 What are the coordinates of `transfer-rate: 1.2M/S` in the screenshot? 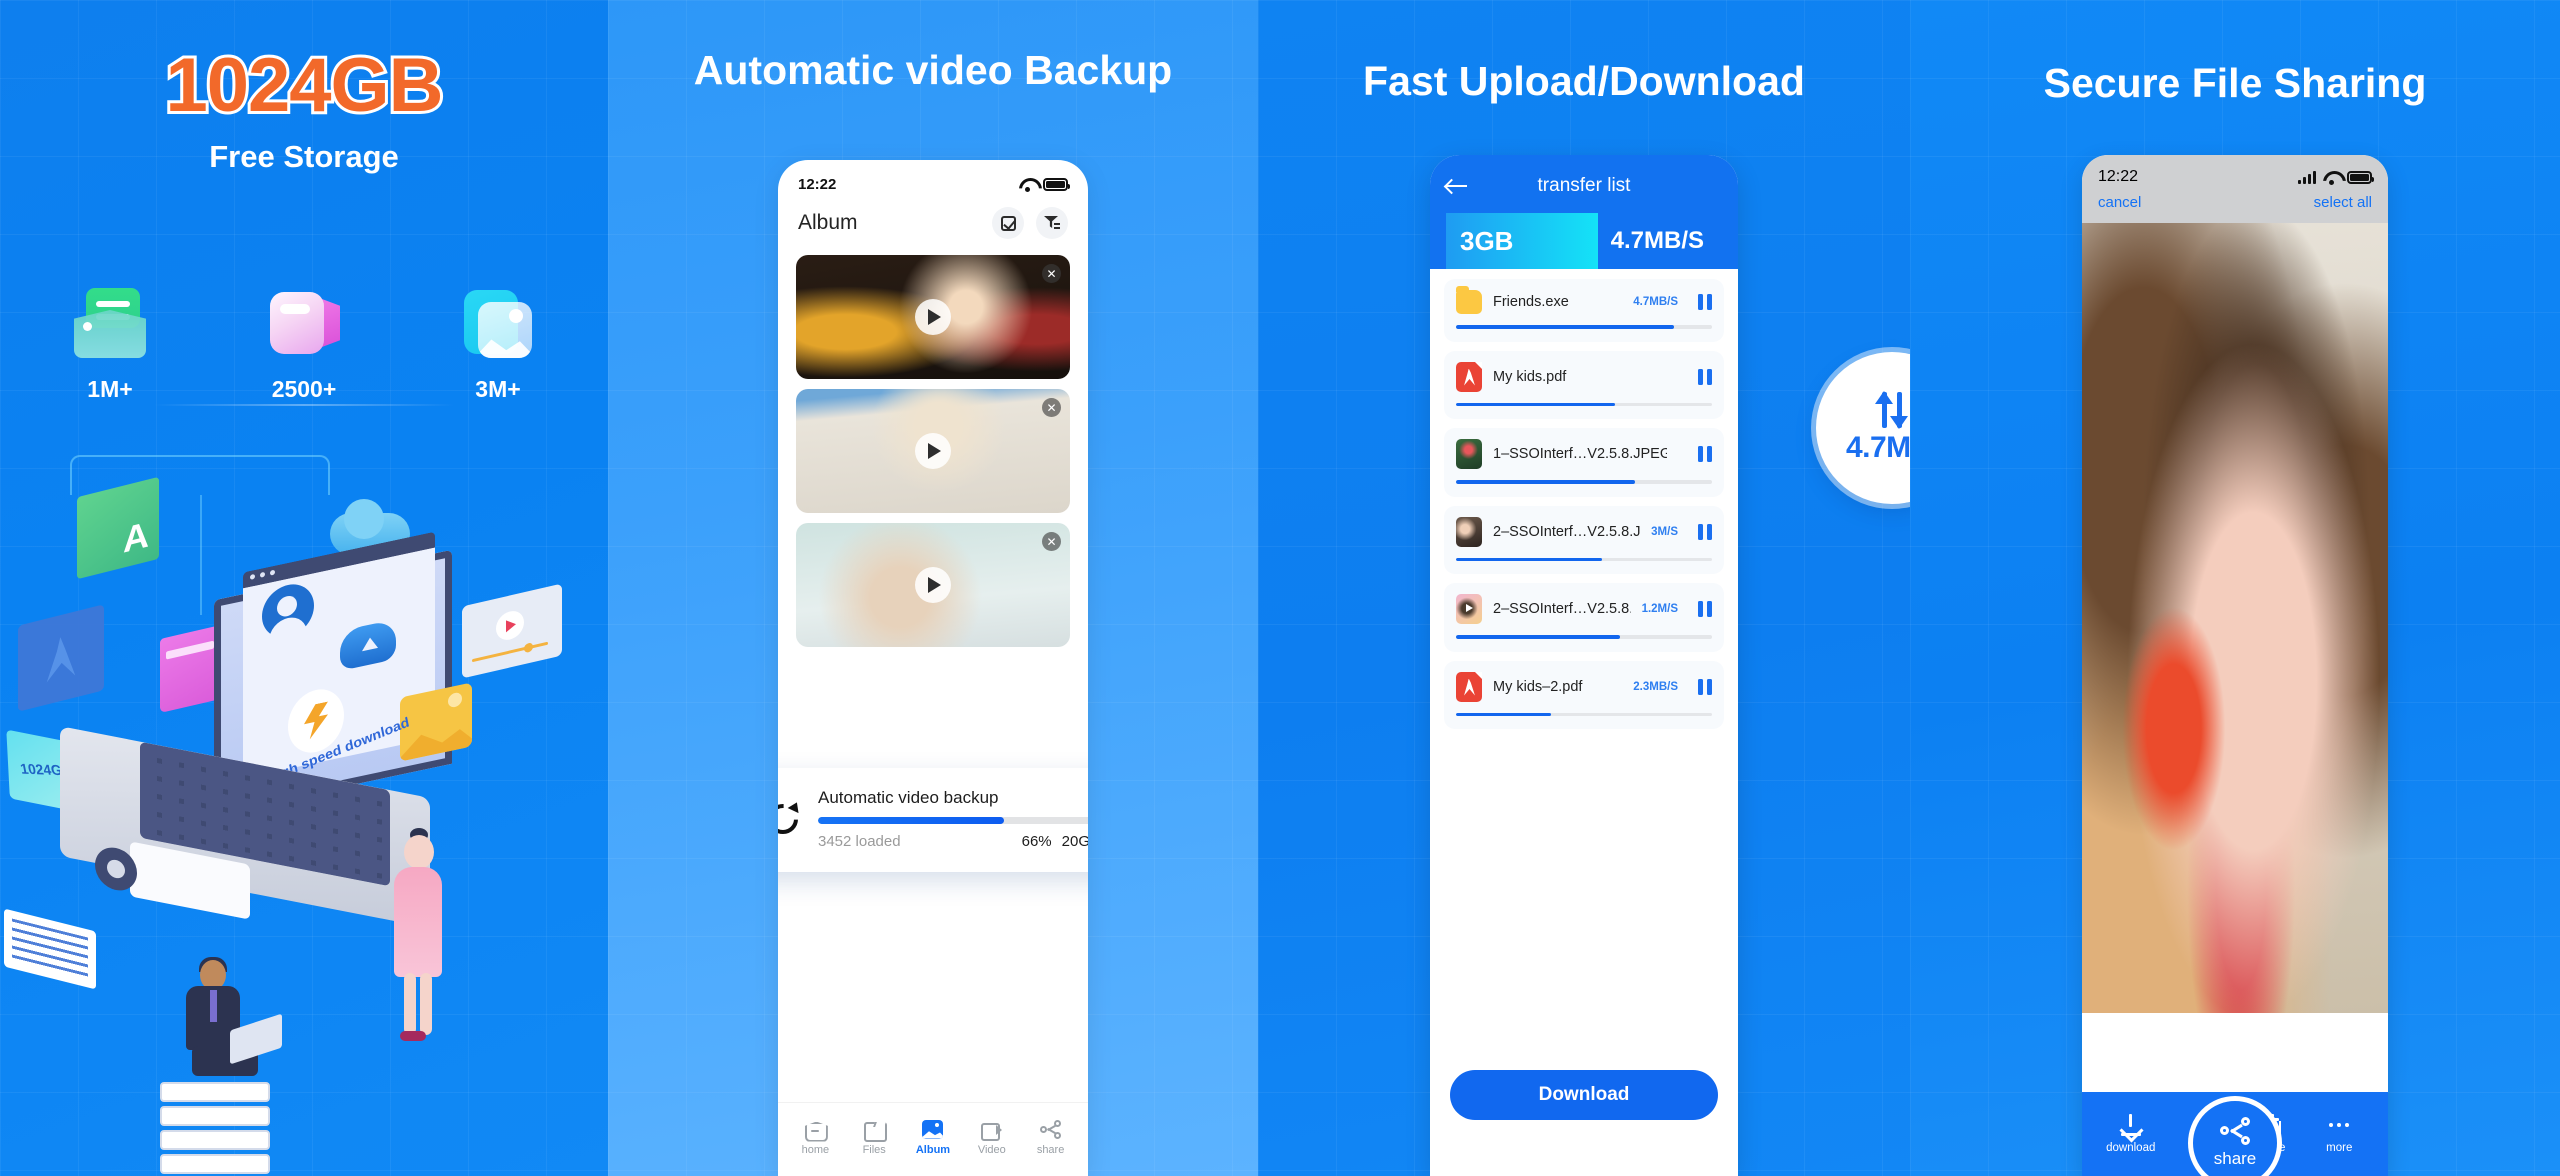 It's located at (1659, 609).